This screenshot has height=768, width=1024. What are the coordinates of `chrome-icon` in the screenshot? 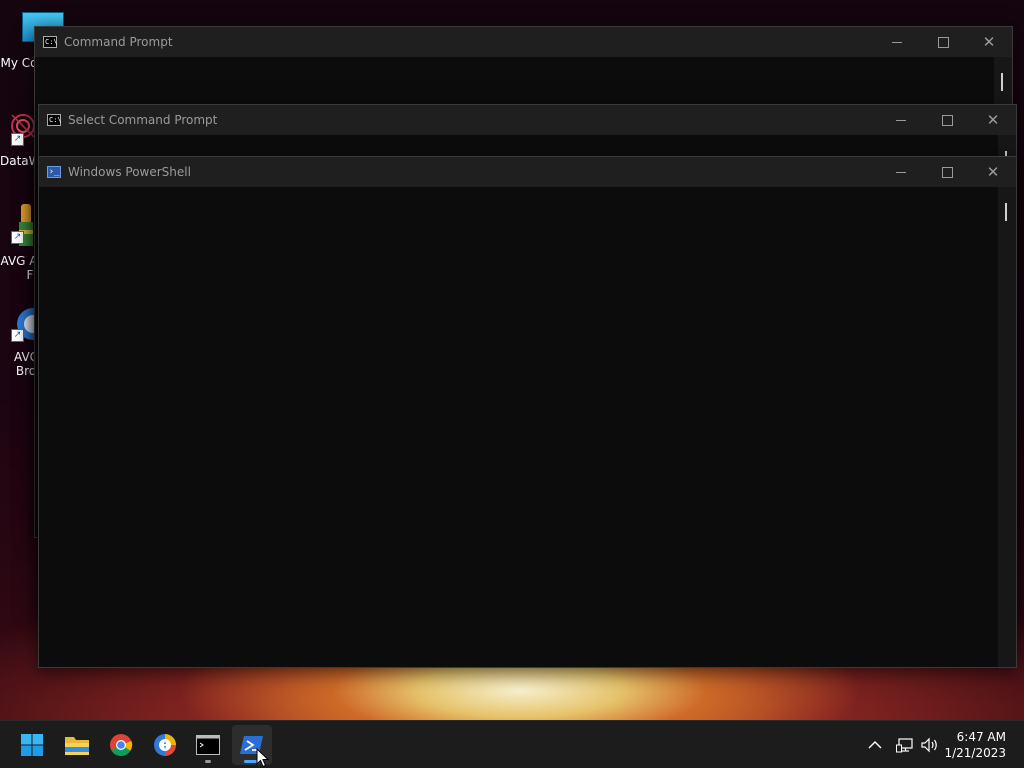 It's located at (121, 745).